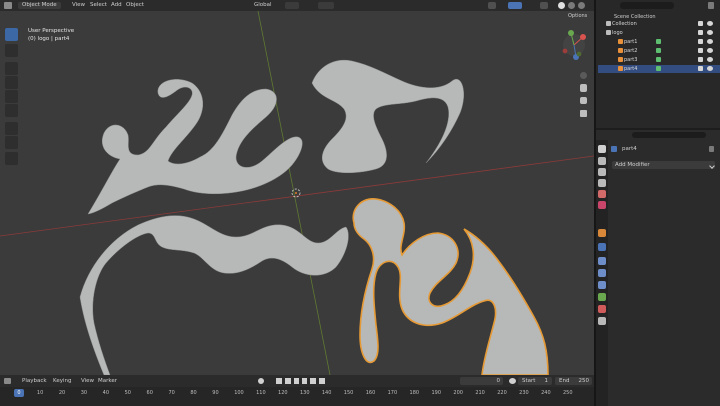  Describe the element at coordinates (392, 393) in the screenshot. I see `frame-tick-label: 170` at that location.